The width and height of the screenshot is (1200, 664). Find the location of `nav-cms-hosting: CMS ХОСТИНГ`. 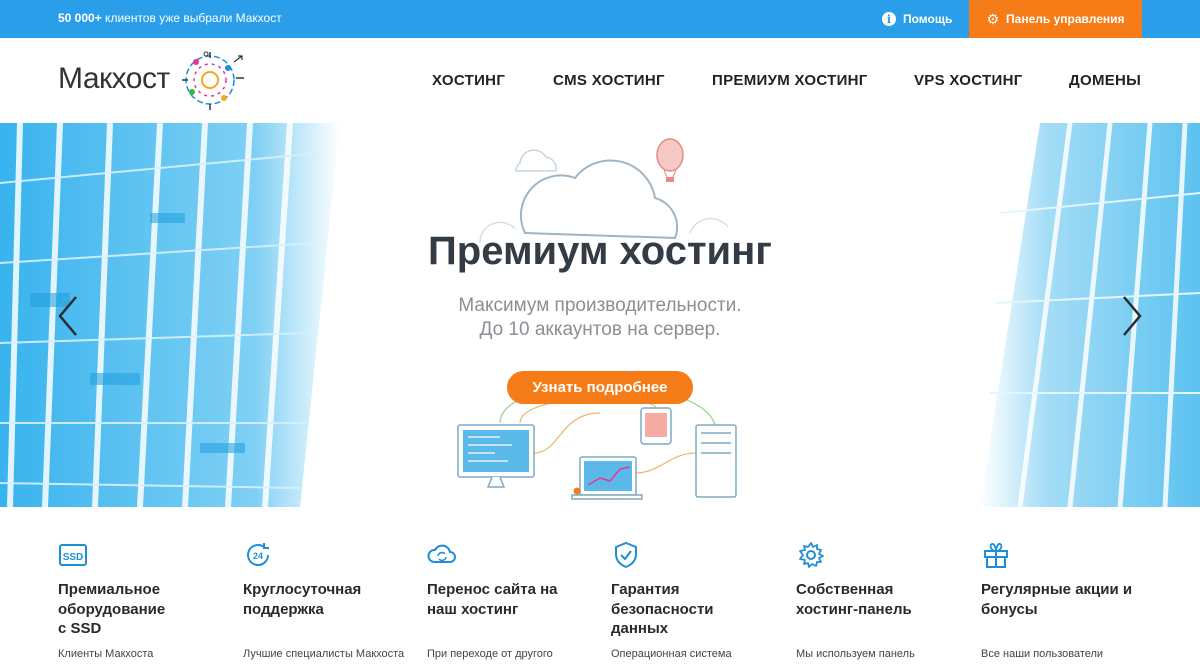

nav-cms-hosting: CMS ХОСТИНГ is located at coordinates (609, 80).